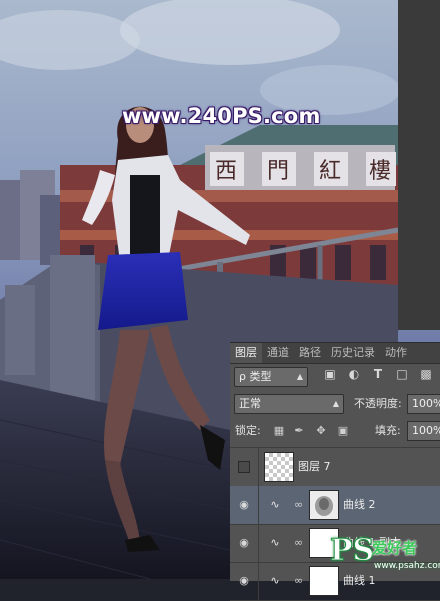 This screenshot has height=601, width=440. Describe the element at coordinates (289, 404) in the screenshot. I see `blend-mode-select: 正常 ▲︎` at that location.